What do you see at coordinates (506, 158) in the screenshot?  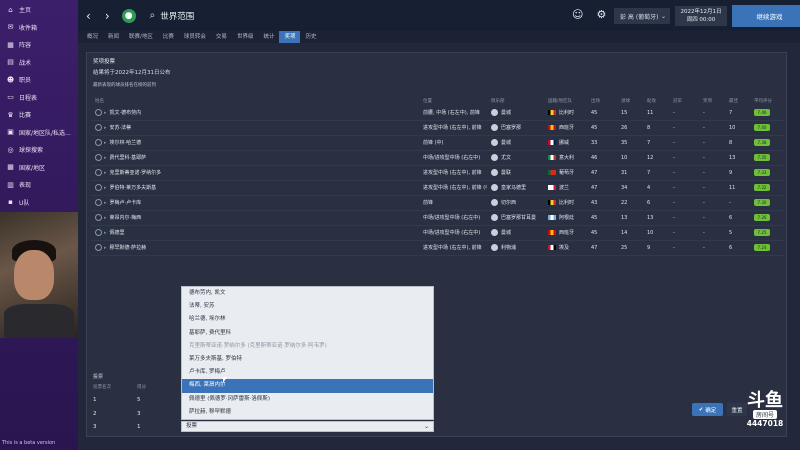 I see `club-name: 尤文` at bounding box center [506, 158].